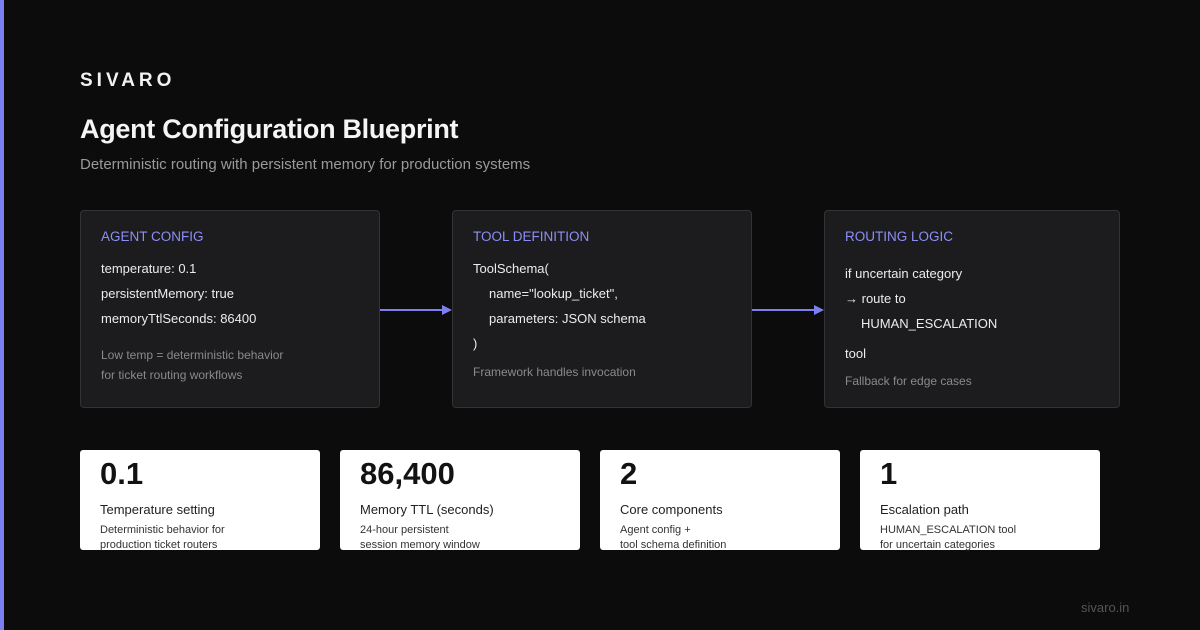 The height and width of the screenshot is (630, 1200). What do you see at coordinates (172, 375) in the screenshot?
I see `card-note-line: for ticket routing workflows` at bounding box center [172, 375].